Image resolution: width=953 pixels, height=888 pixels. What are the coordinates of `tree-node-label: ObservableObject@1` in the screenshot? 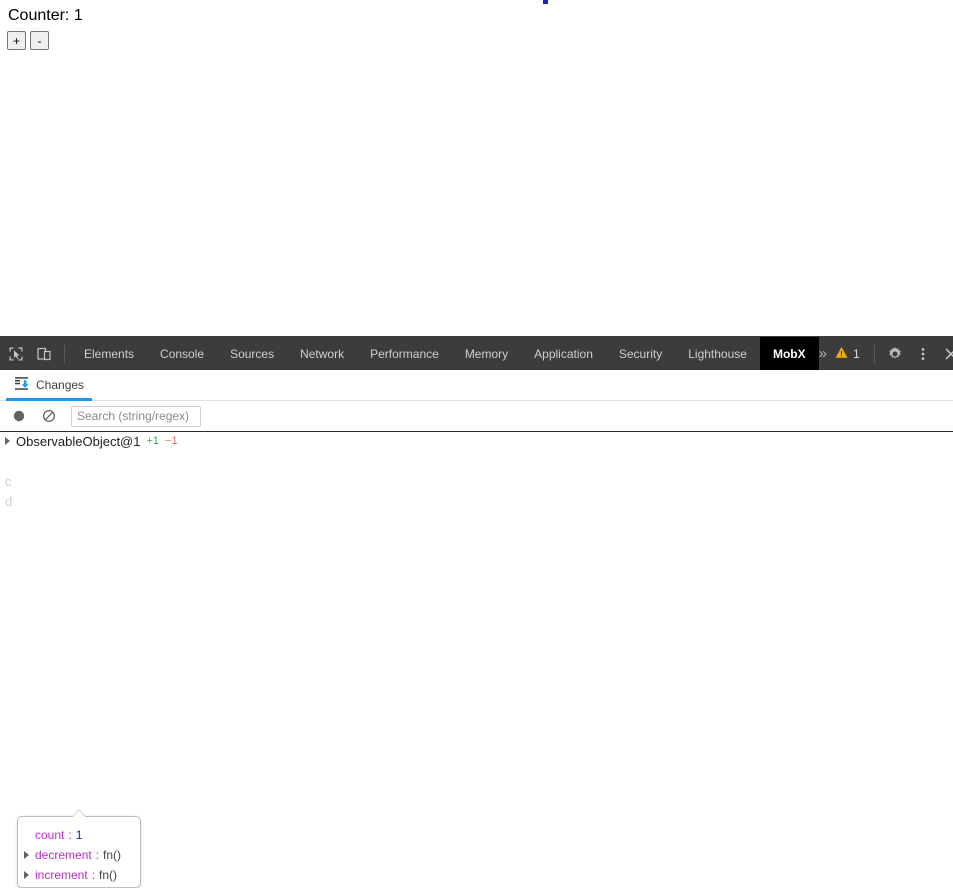 It's located at (78, 441).